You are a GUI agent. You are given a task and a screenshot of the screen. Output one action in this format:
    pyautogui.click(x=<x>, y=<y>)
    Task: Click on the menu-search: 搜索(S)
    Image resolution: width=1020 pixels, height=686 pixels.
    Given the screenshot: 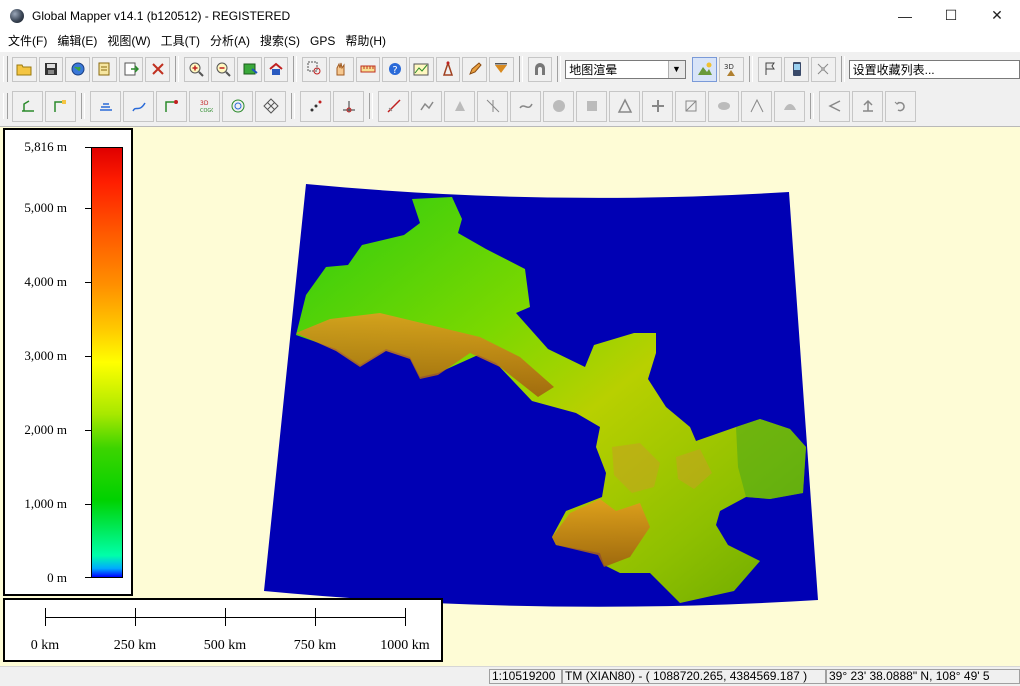 What is the action you would take?
    pyautogui.click(x=280, y=40)
    